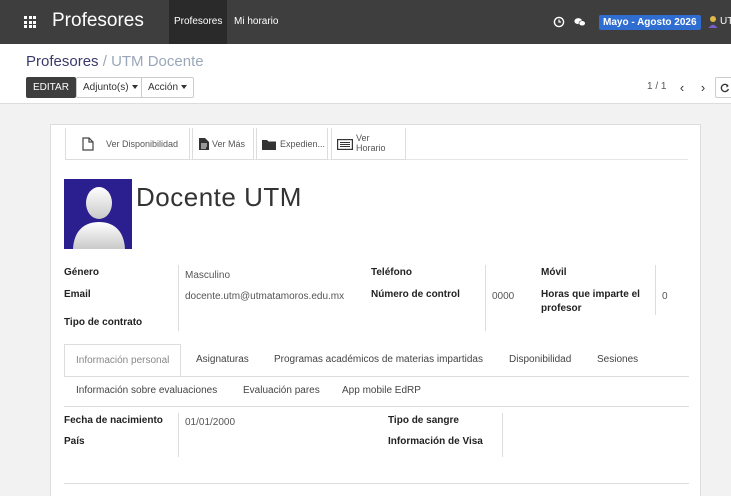 This screenshot has height=496, width=731. I want to click on breadcrumb: Profesores / UTM Docente, so click(115, 61).